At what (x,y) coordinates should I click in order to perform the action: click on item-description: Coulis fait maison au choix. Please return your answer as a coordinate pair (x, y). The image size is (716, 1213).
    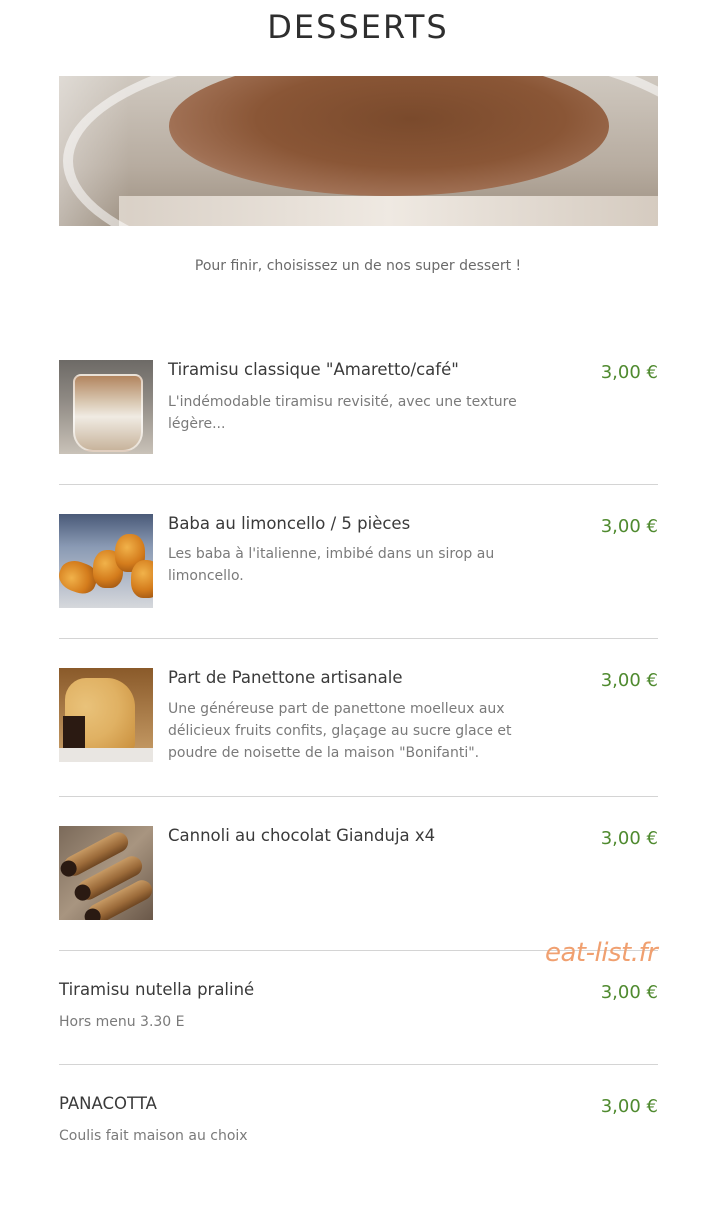
    Looking at the image, I should click on (153, 1136).